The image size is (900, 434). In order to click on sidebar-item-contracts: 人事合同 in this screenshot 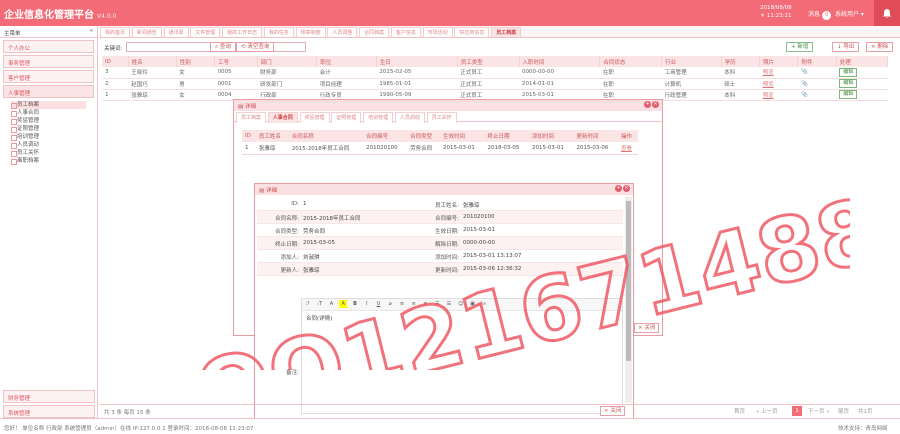, I will do `click(48, 113)`.